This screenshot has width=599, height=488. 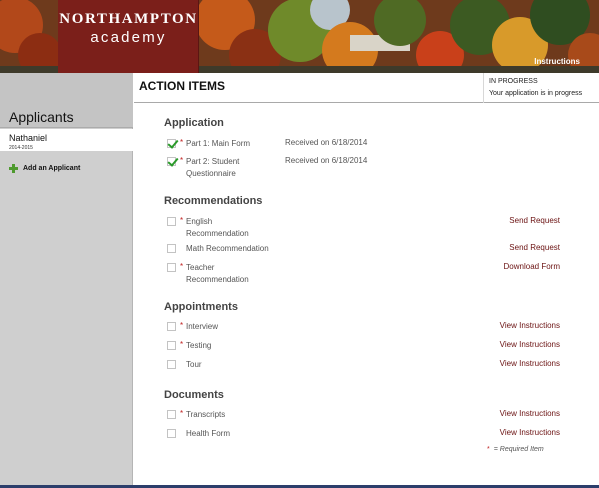 What do you see at coordinates (21, 148) in the screenshot?
I see `applicant-year: 2014-2015` at bounding box center [21, 148].